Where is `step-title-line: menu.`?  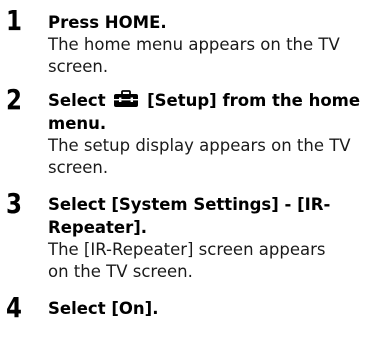
step-title-line: menu. is located at coordinates (77, 123).